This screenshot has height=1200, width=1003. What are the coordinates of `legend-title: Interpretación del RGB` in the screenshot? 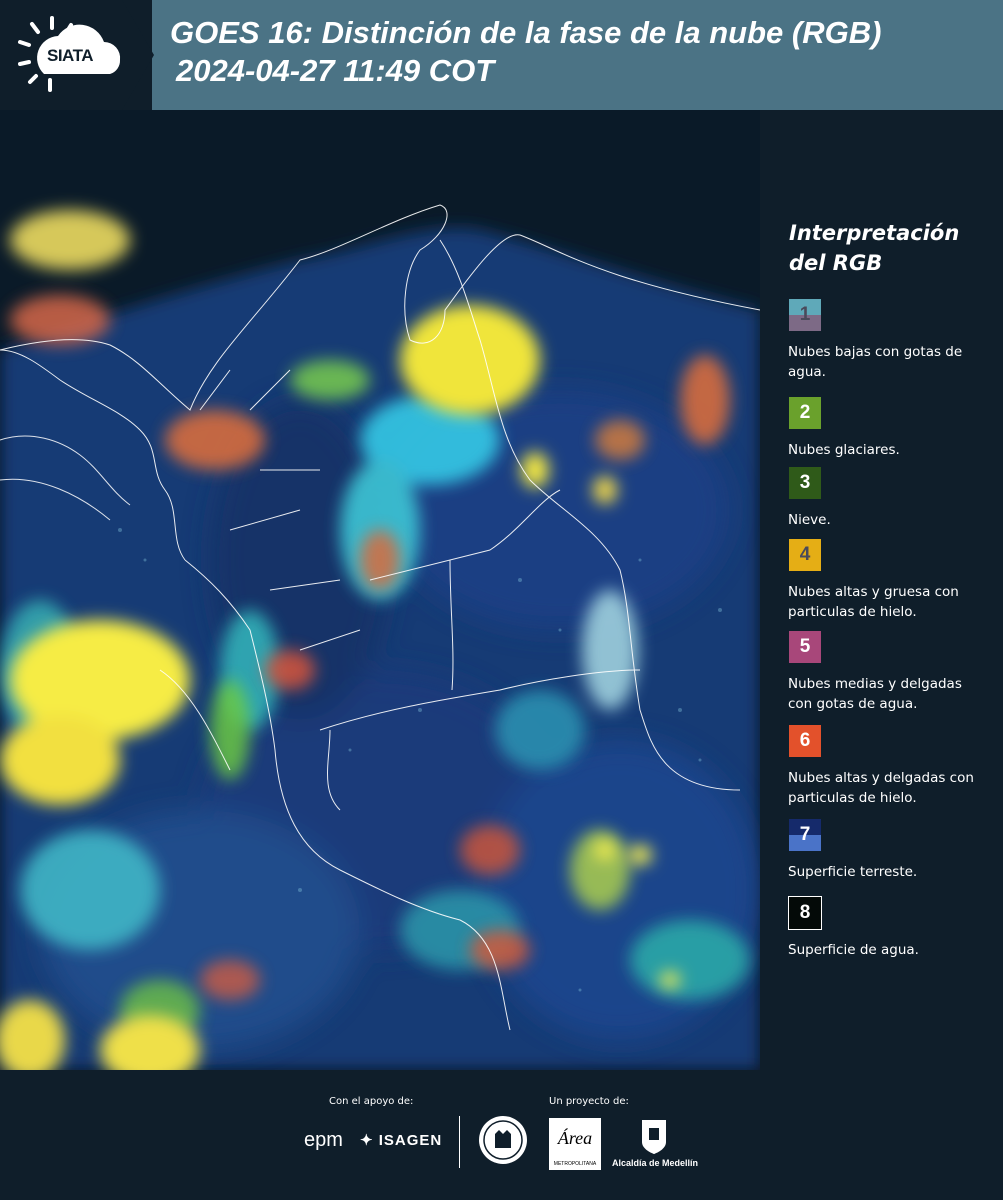 It's located at (874, 248).